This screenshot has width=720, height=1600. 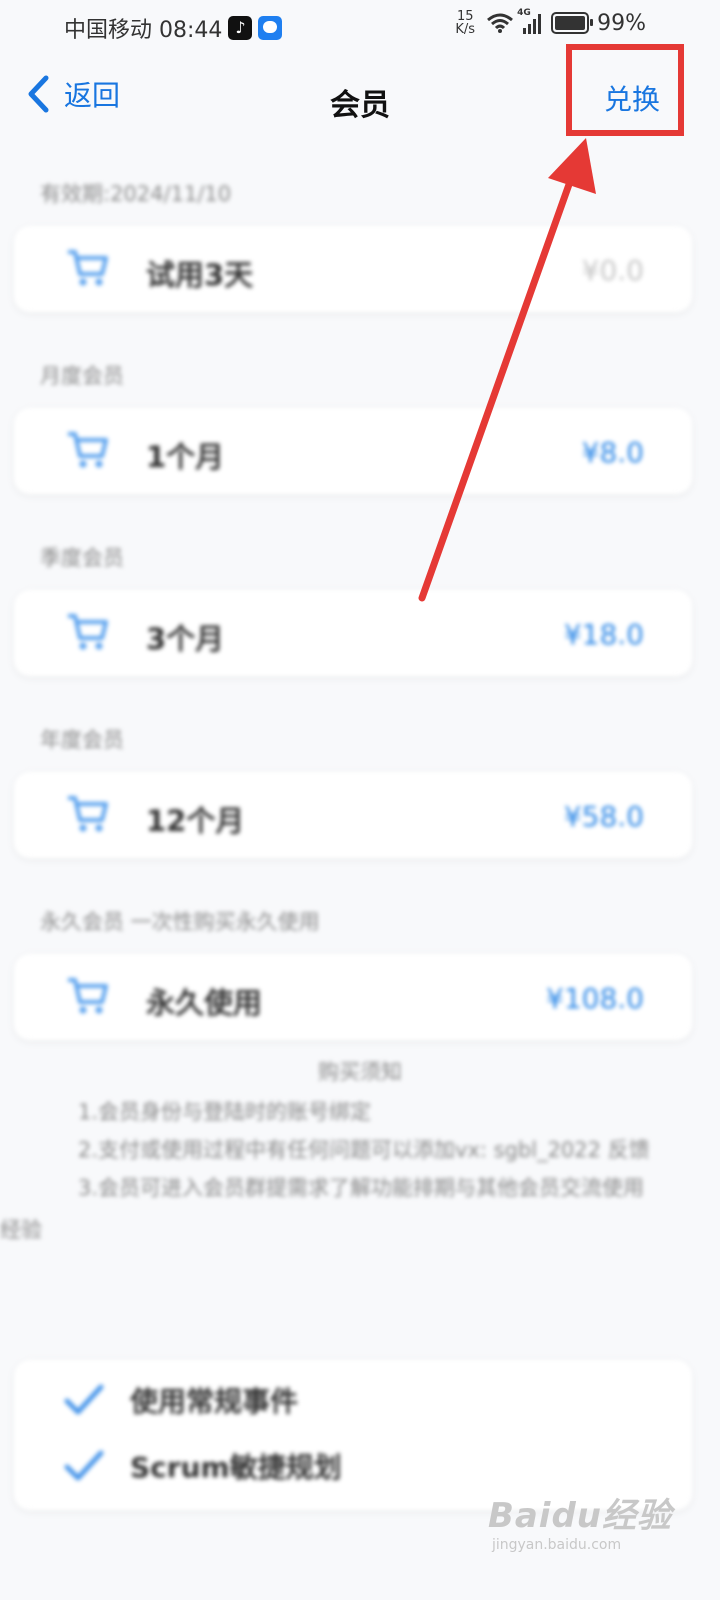 I want to click on status-left: 中国移动 08:44 ♪, so click(x=173, y=28).